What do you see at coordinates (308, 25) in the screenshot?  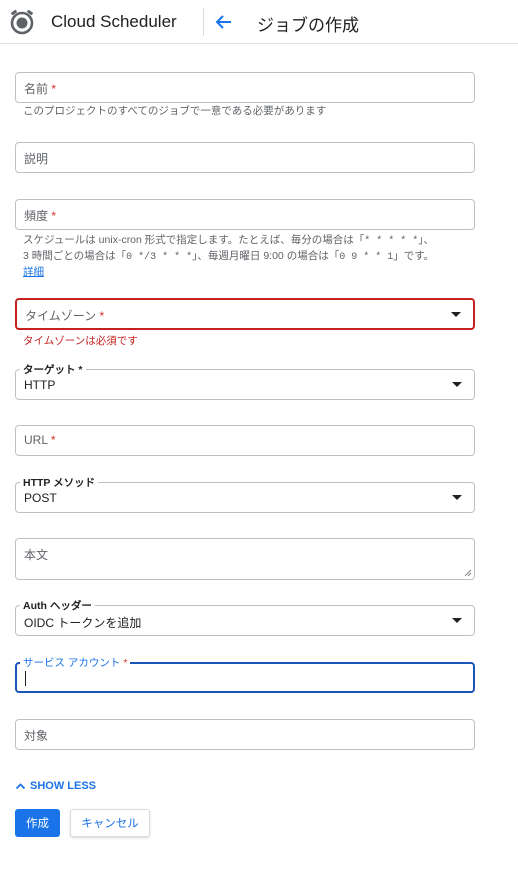 I see `page-title: ジョブの作成` at bounding box center [308, 25].